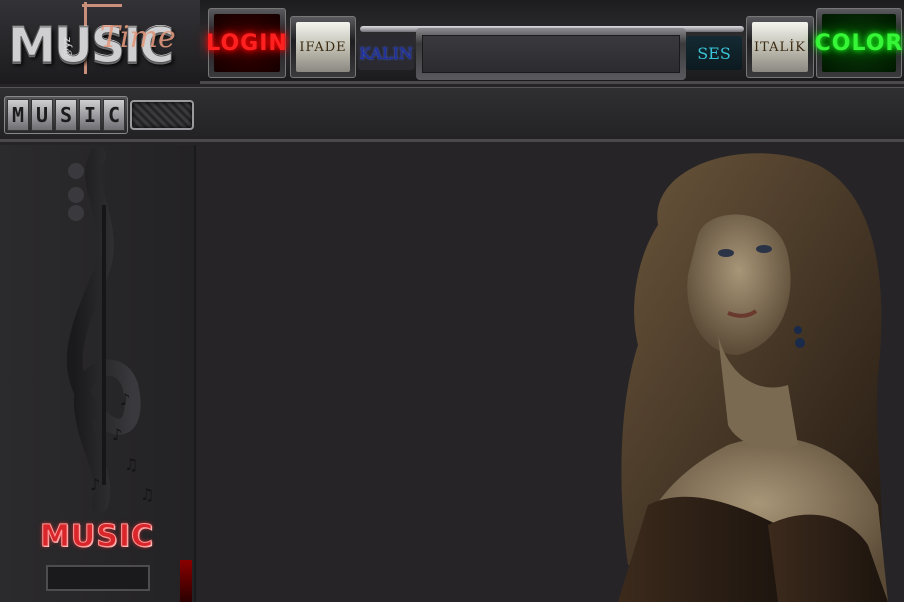  What do you see at coordinates (114, 115) in the screenshot?
I see `music-letter: C` at bounding box center [114, 115].